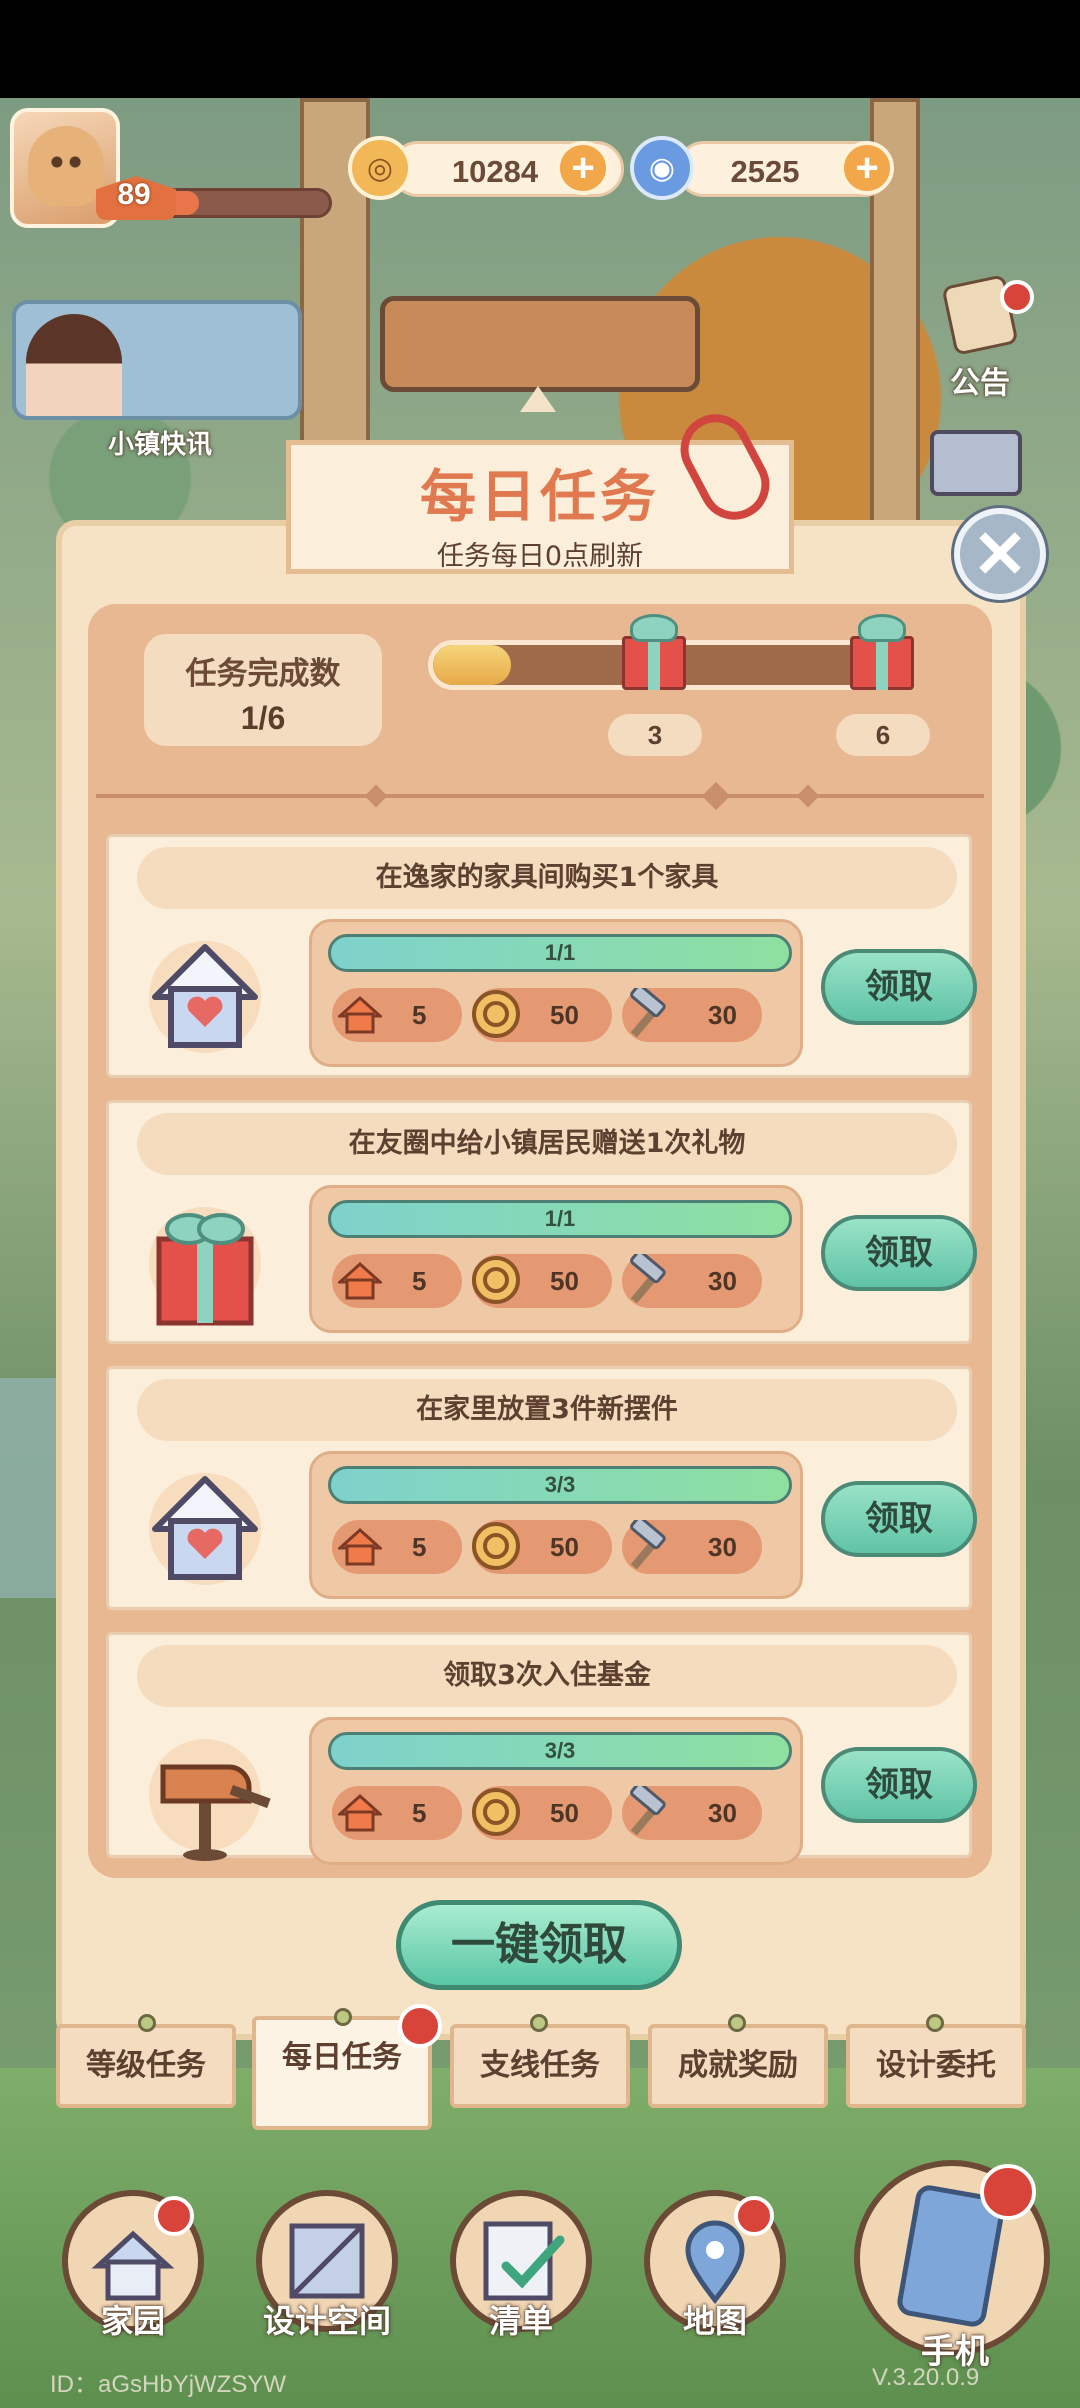 This screenshot has width=1080, height=2408. Describe the element at coordinates (738, 2066) in the screenshot. I see `tab-achievements: 成就奖励` at that location.